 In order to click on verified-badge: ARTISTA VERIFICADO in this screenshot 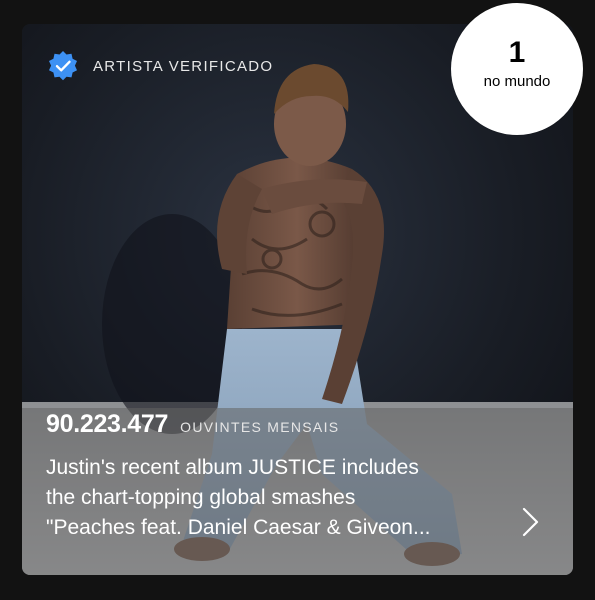, I will do `click(160, 66)`.